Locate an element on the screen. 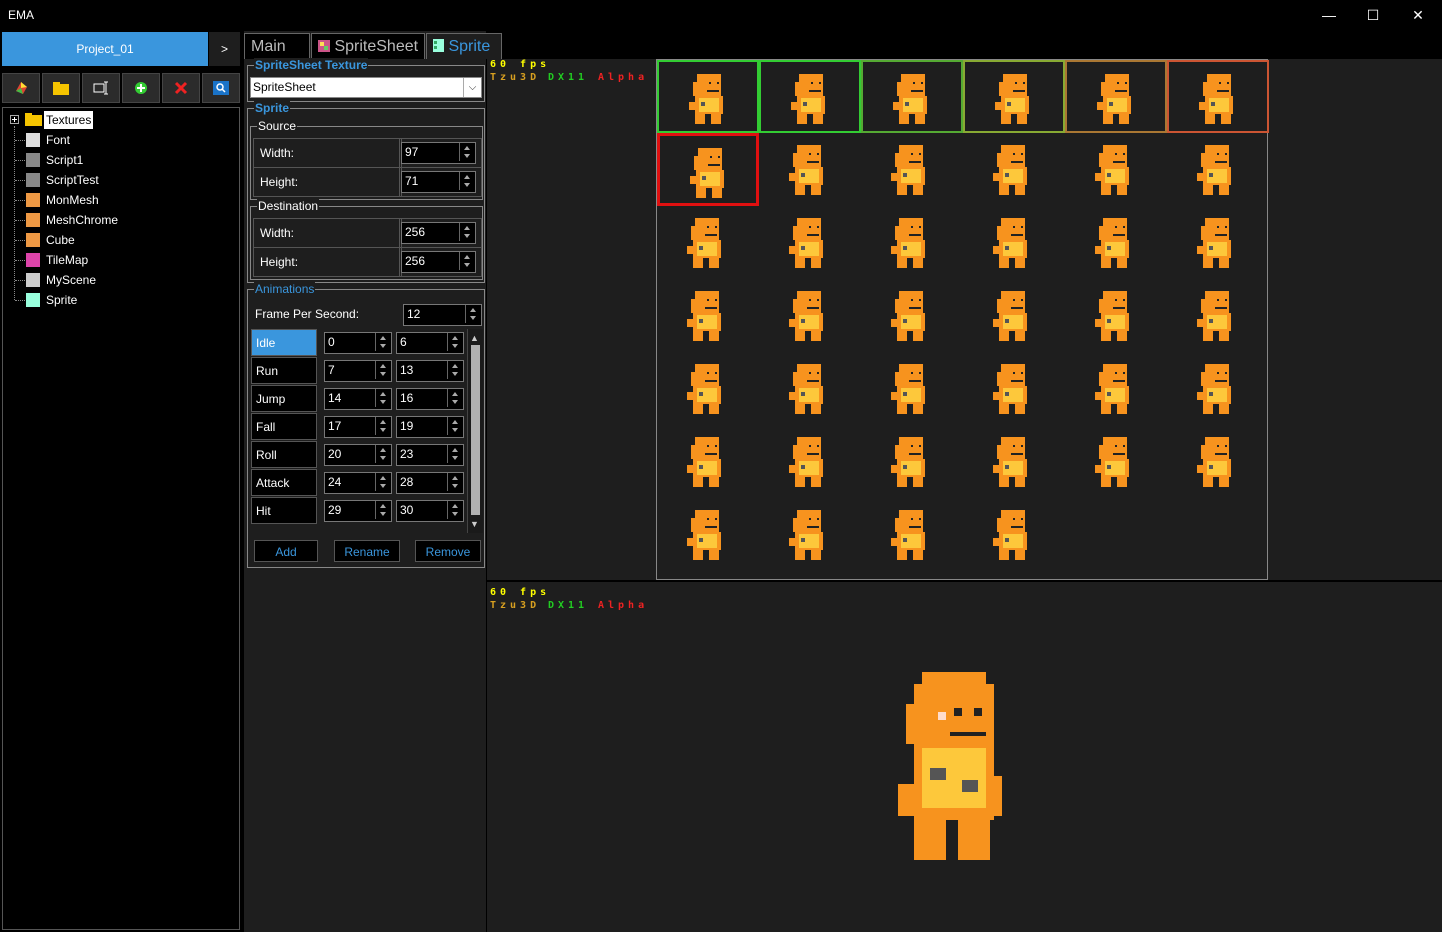  animation-start-input: 0 is located at coordinates (358, 343).